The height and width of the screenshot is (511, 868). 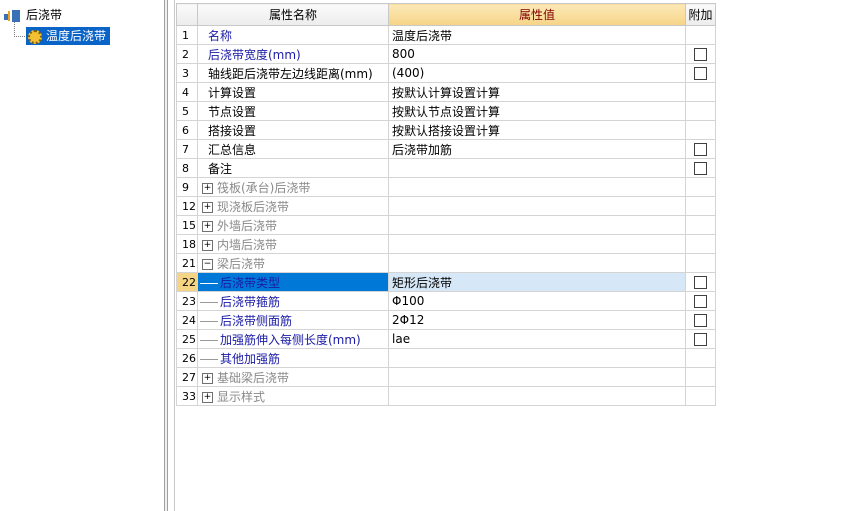 I want to click on property-name-cell: 备注, so click(x=293, y=168).